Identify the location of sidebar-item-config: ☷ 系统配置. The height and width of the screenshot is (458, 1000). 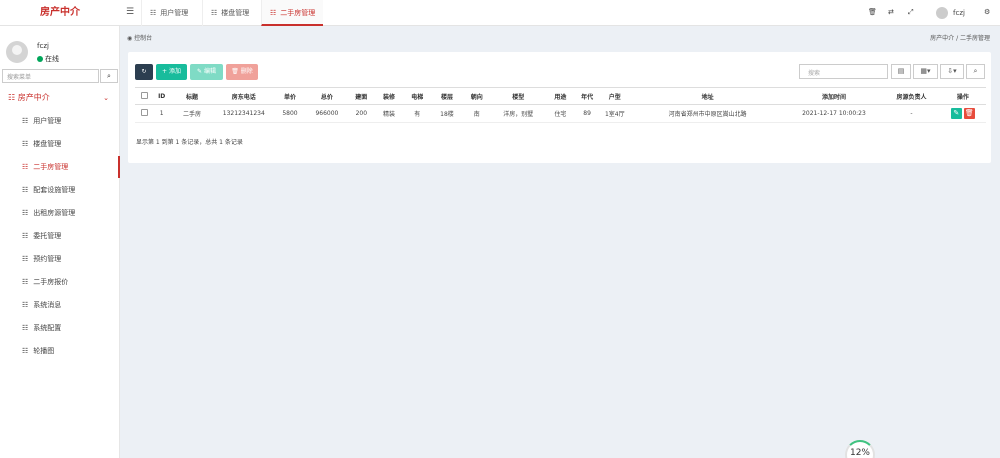
(60, 328).